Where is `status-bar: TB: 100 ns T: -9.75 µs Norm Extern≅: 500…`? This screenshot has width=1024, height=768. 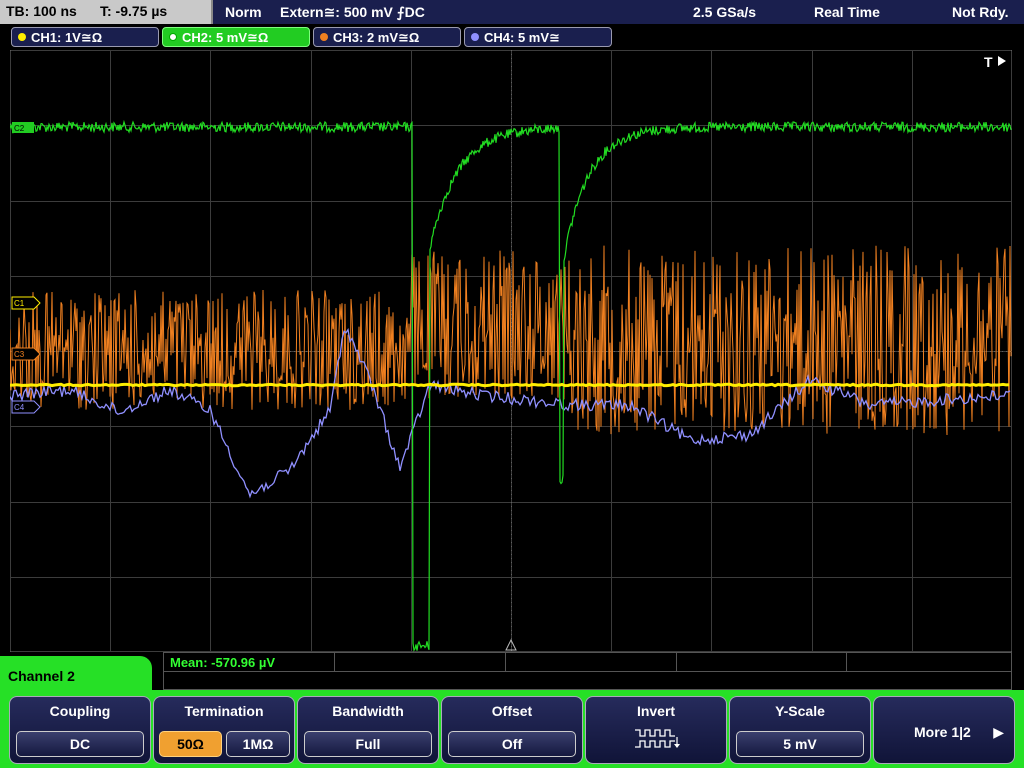 status-bar: TB: 100 ns T: -9.75 µs Norm Extern≅: 500… is located at coordinates (512, 12).